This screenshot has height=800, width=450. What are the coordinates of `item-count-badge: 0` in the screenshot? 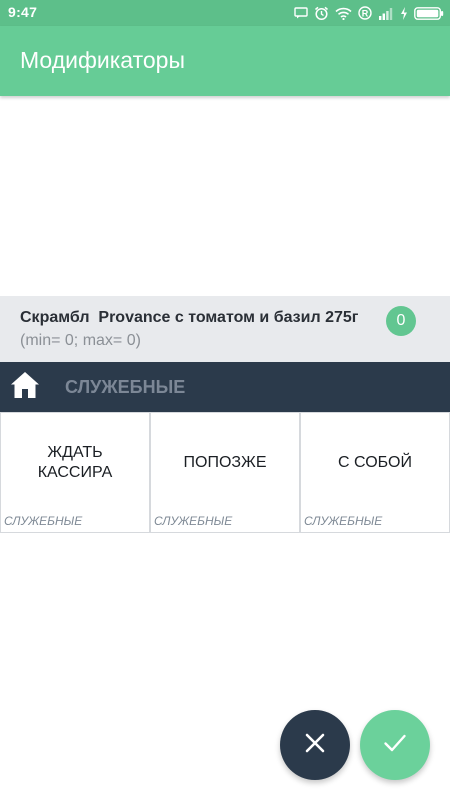 It's located at (401, 321).